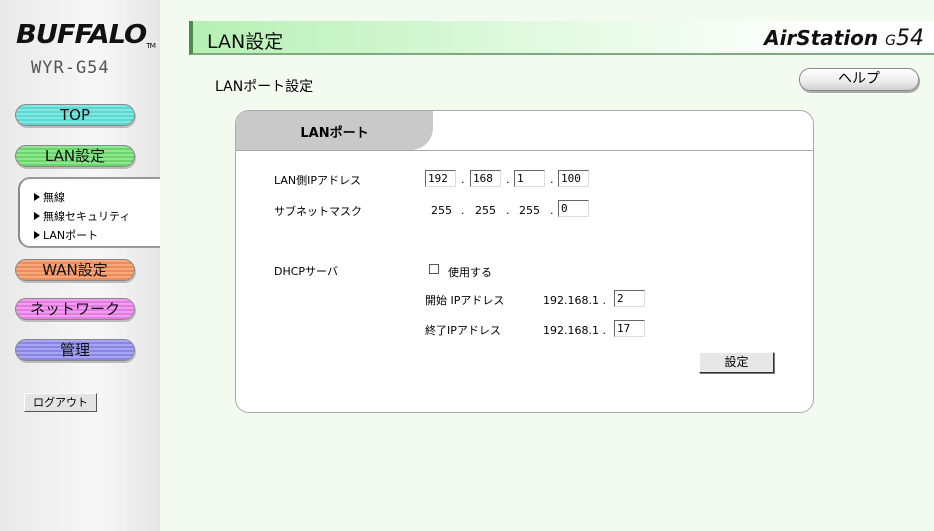 This screenshot has width=934, height=531. I want to click on lan-ip-label: LAN側IPアドレス, so click(318, 180).